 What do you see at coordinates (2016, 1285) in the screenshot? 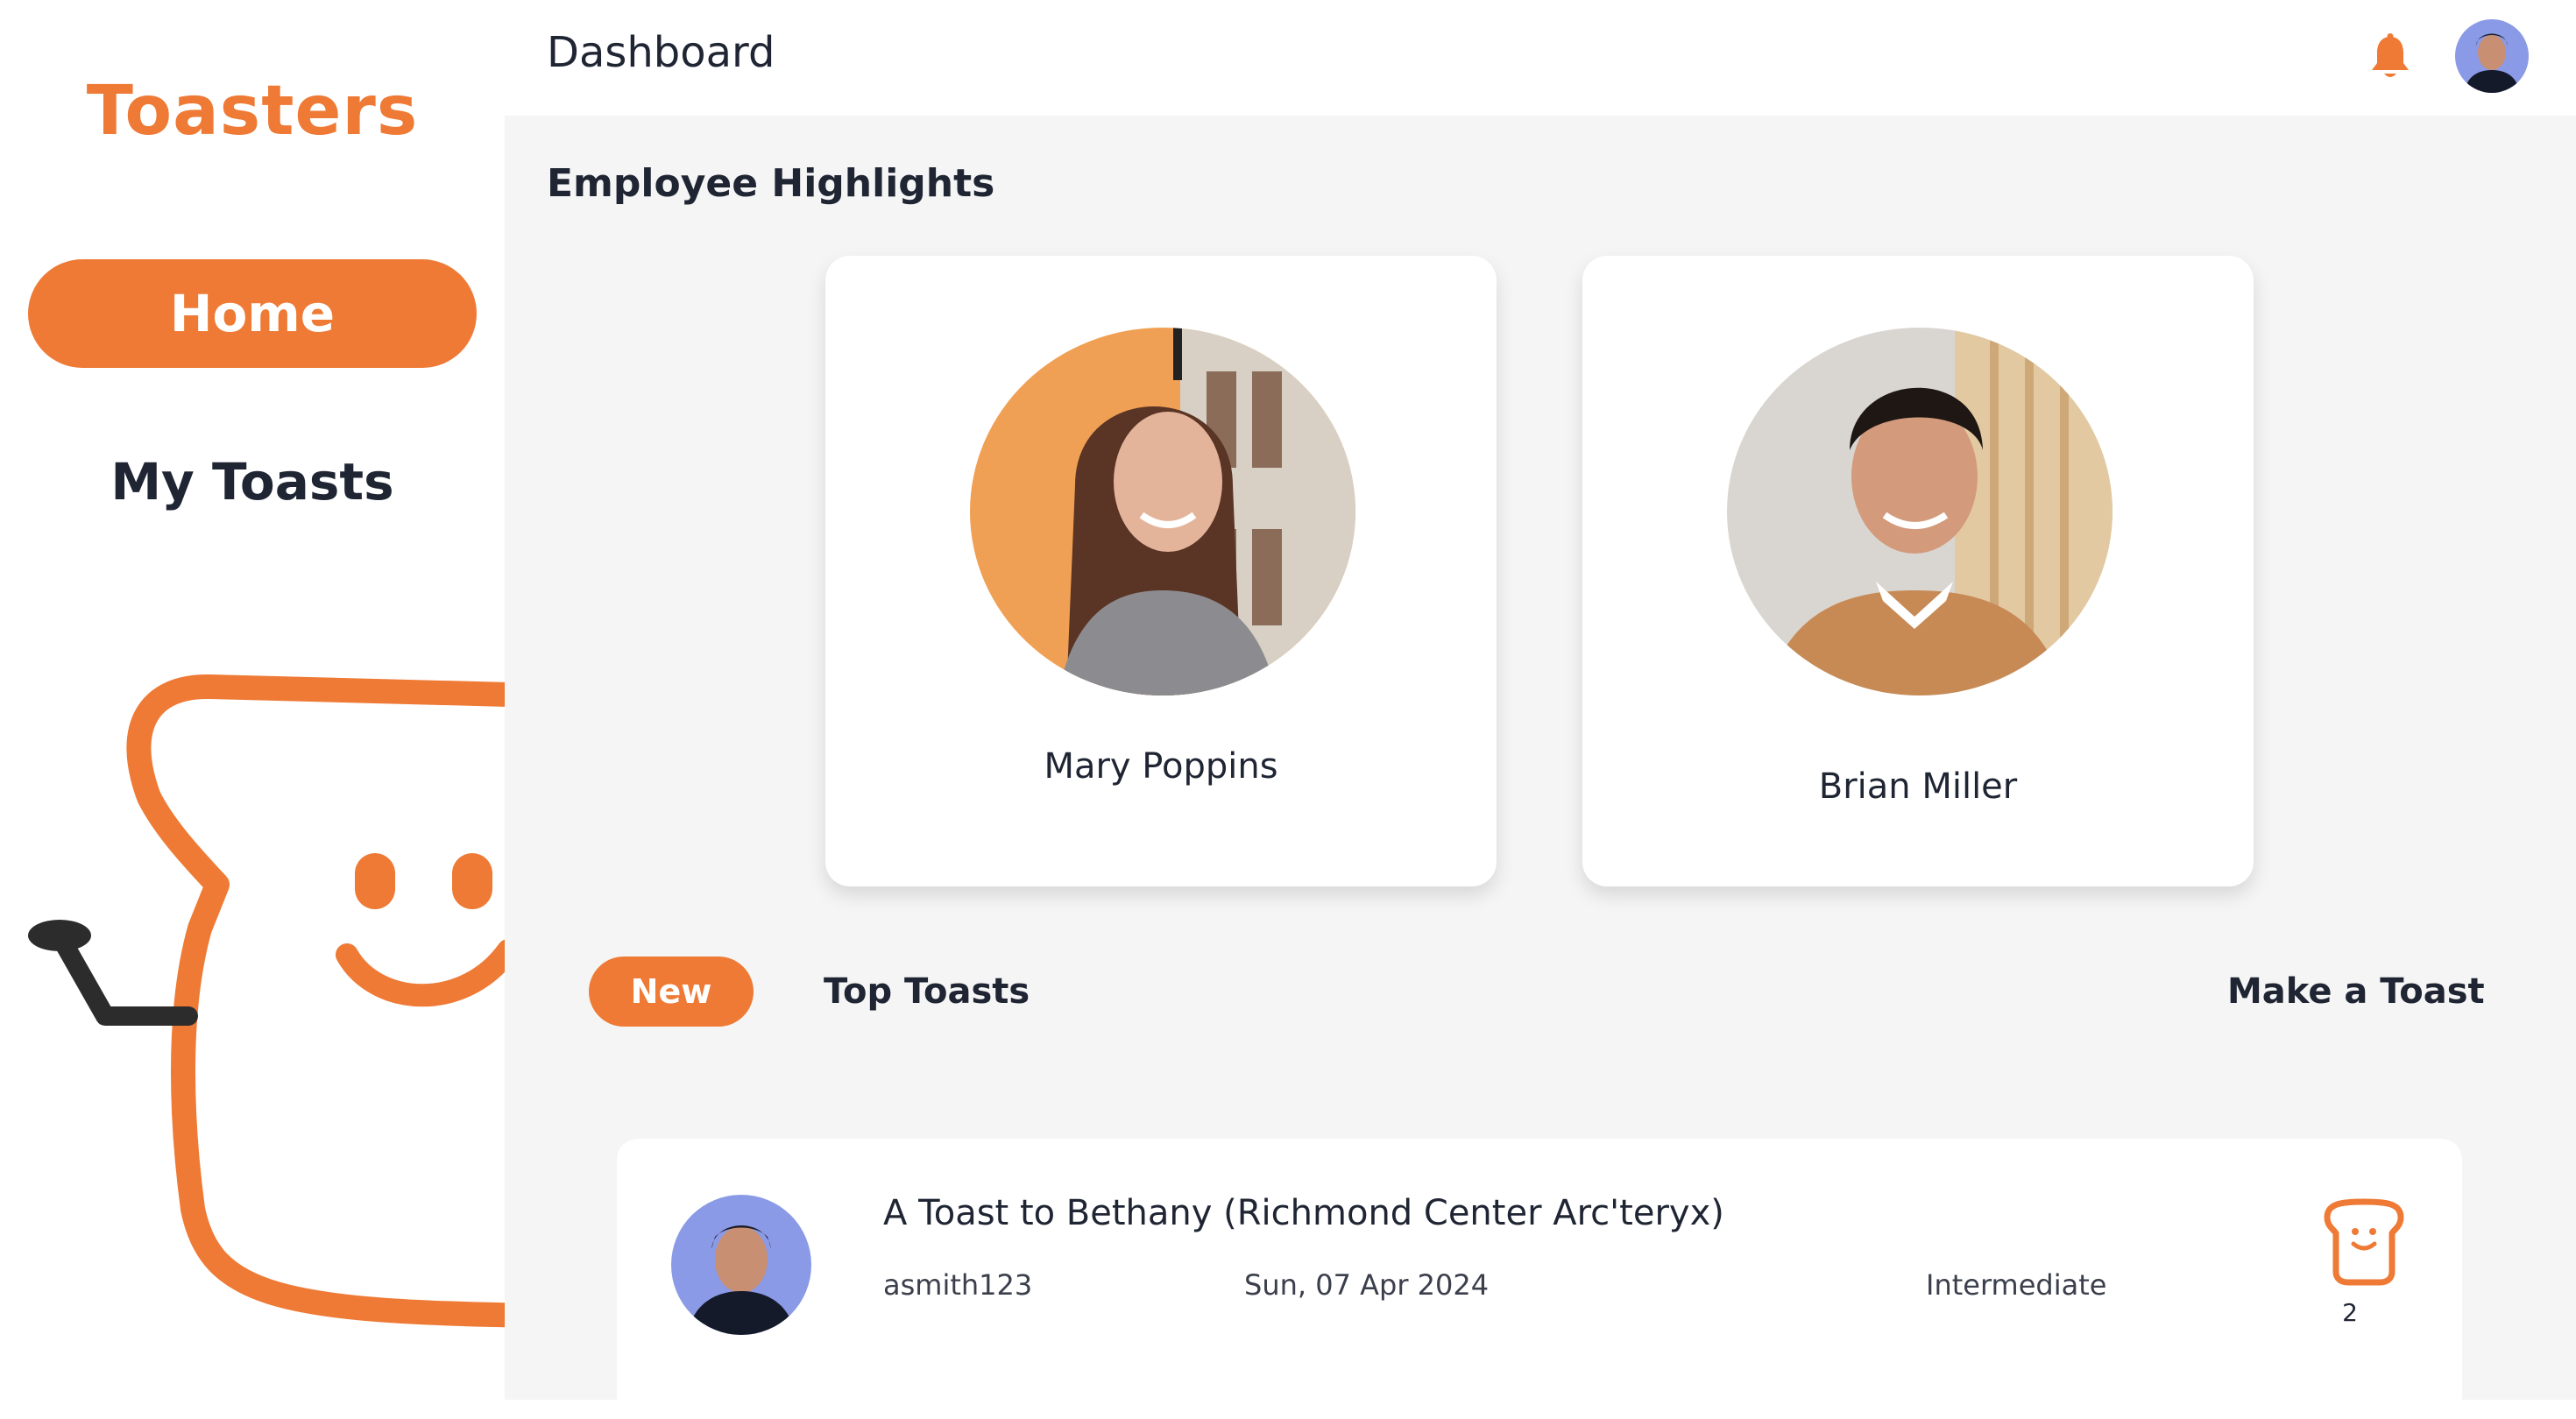
I see `toast-level: Intermediate` at bounding box center [2016, 1285].